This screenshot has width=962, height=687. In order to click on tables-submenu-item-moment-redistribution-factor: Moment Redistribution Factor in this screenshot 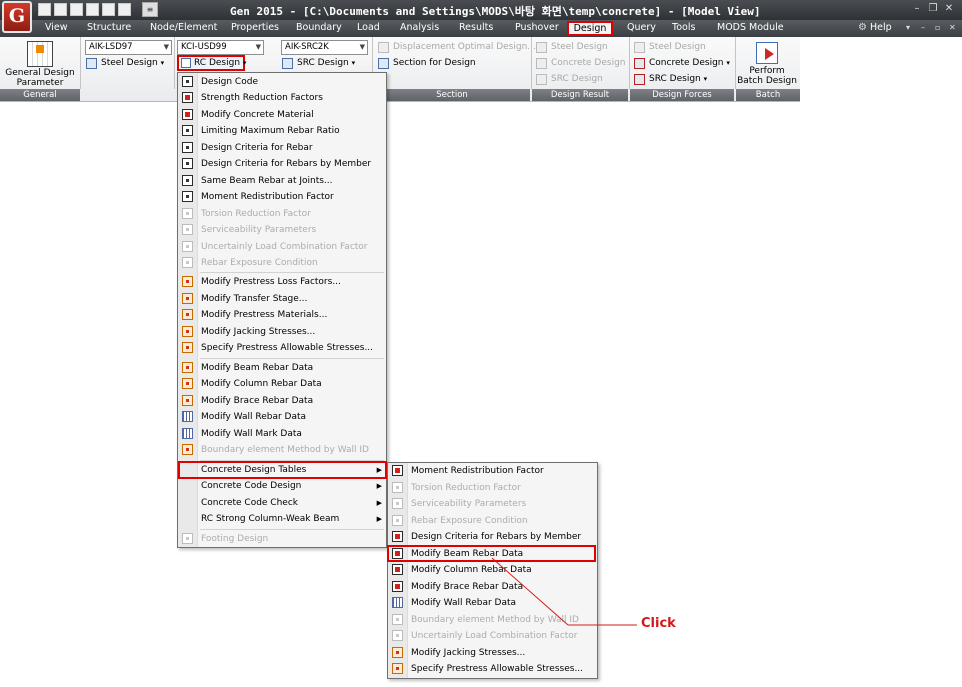, I will do `click(492, 471)`.